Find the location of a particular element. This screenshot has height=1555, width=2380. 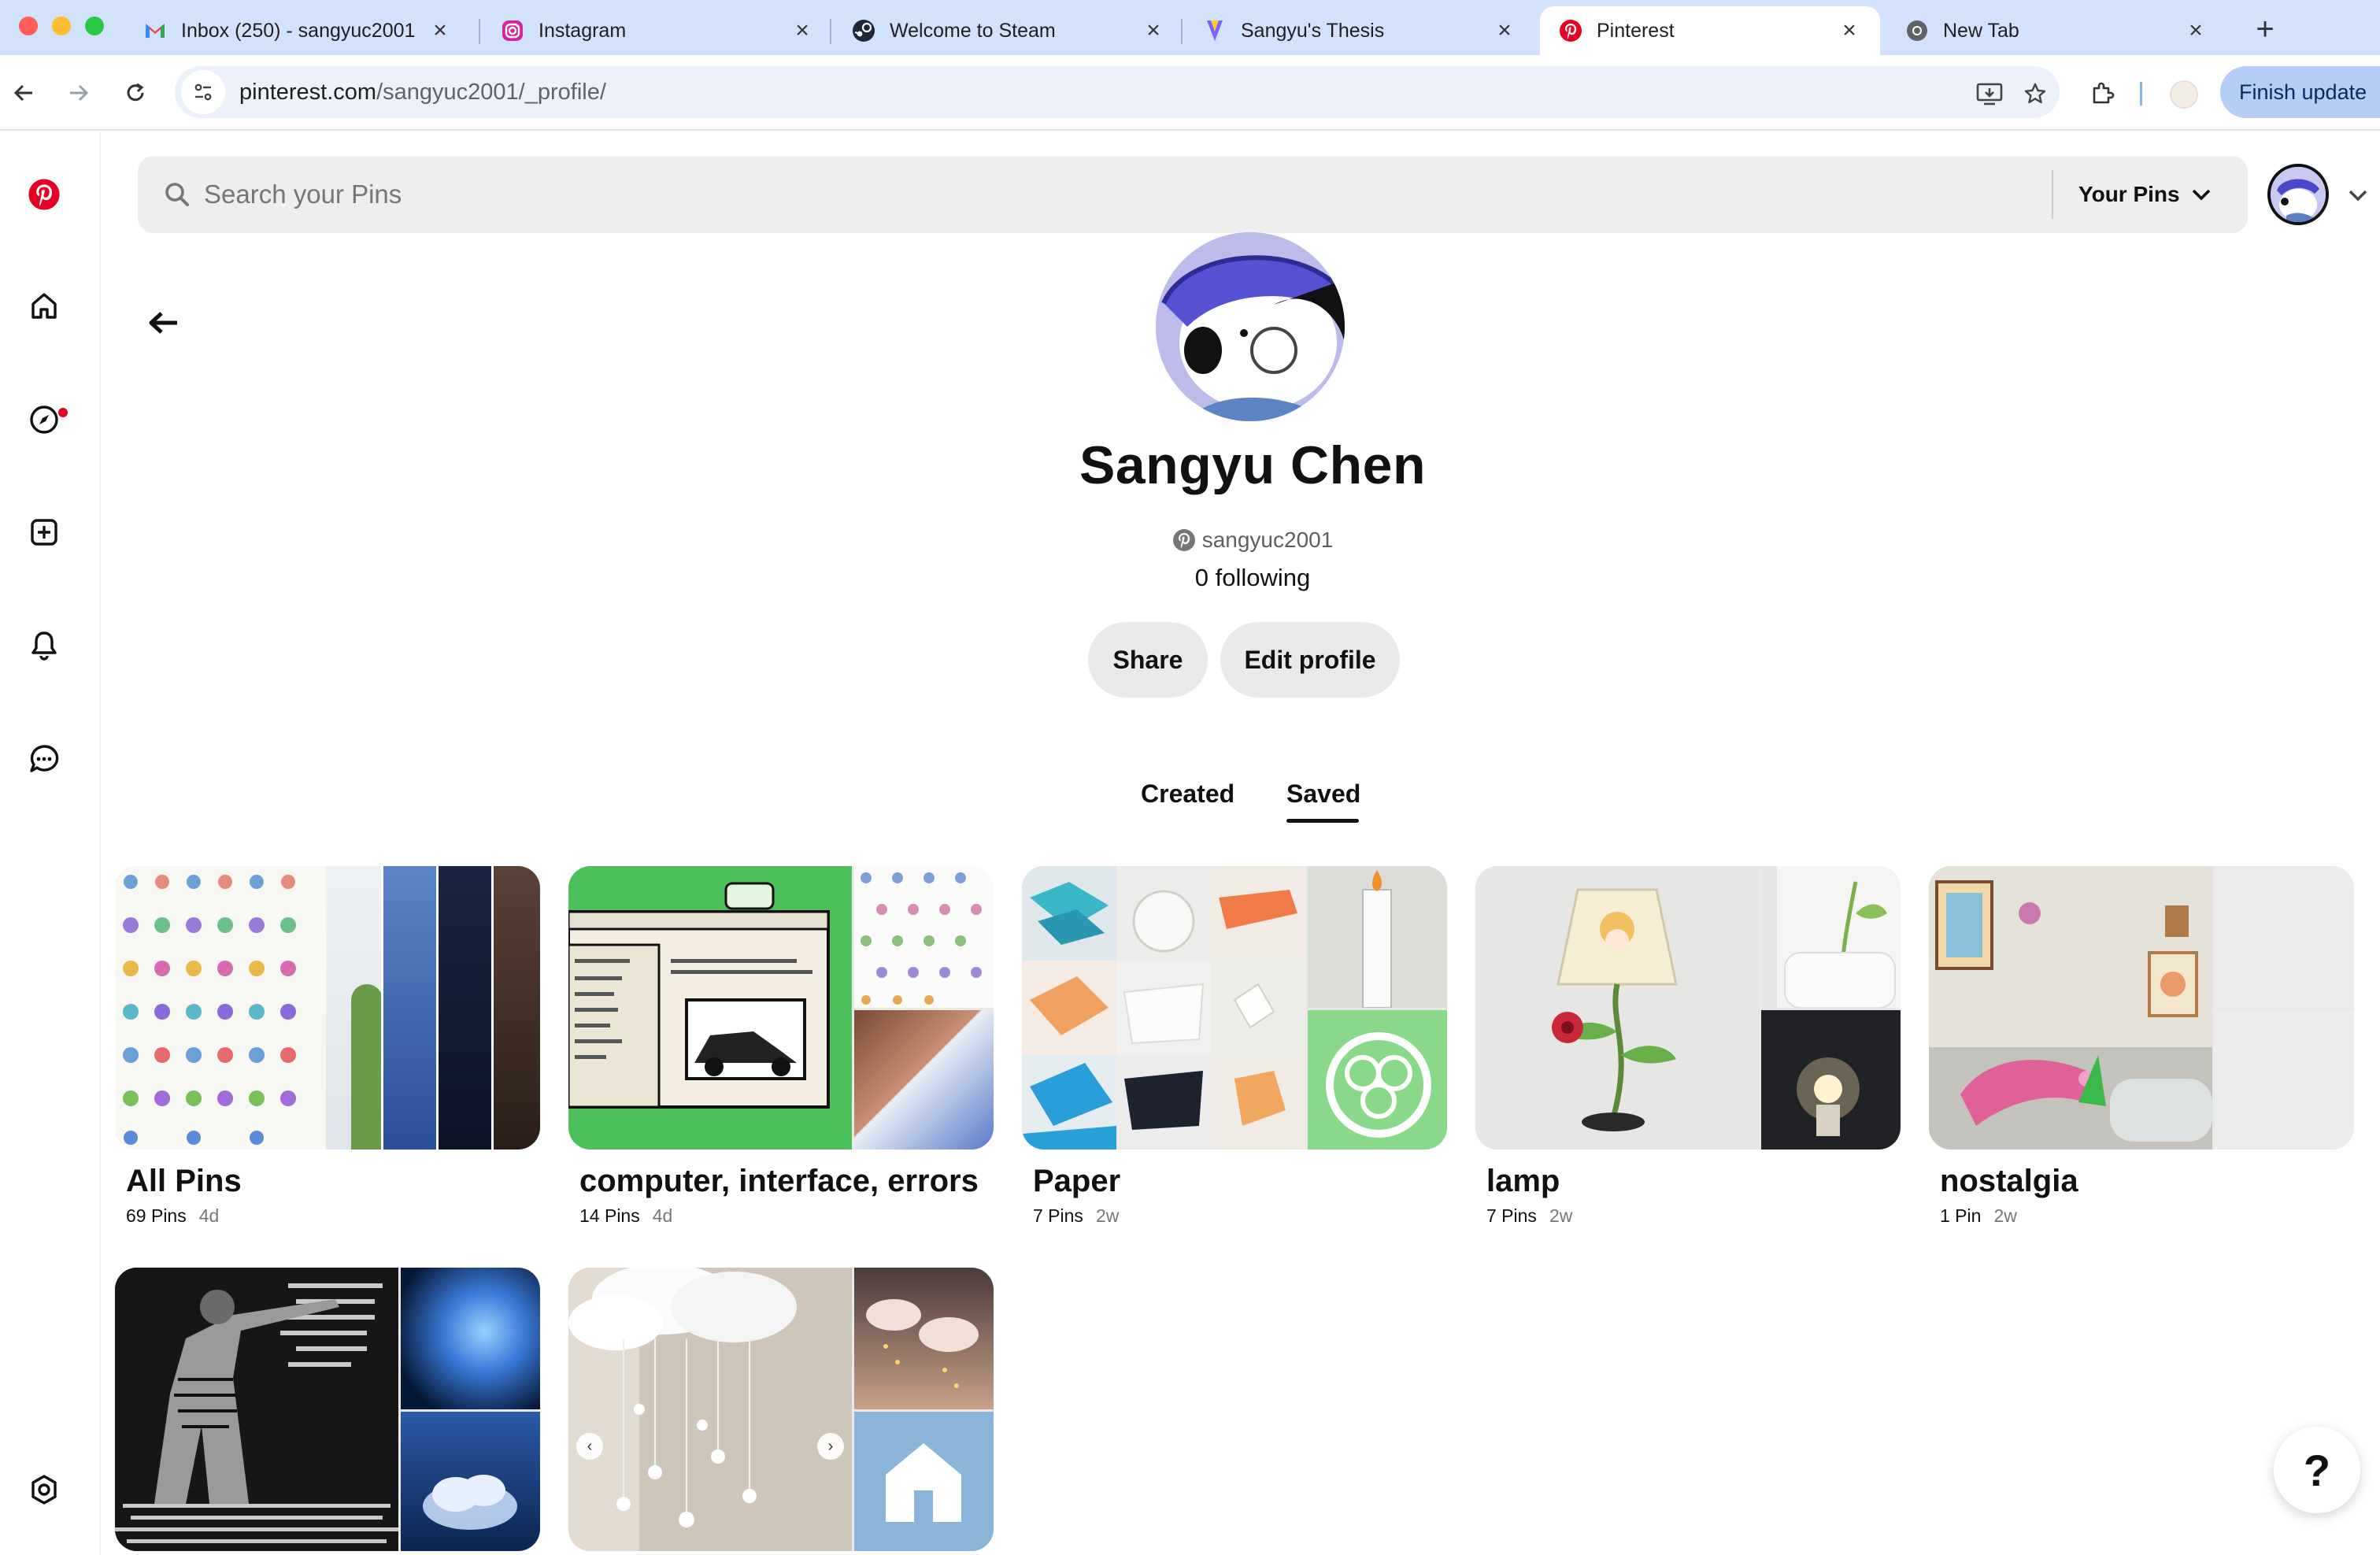

board-title: lamp is located at coordinates (1523, 1181).